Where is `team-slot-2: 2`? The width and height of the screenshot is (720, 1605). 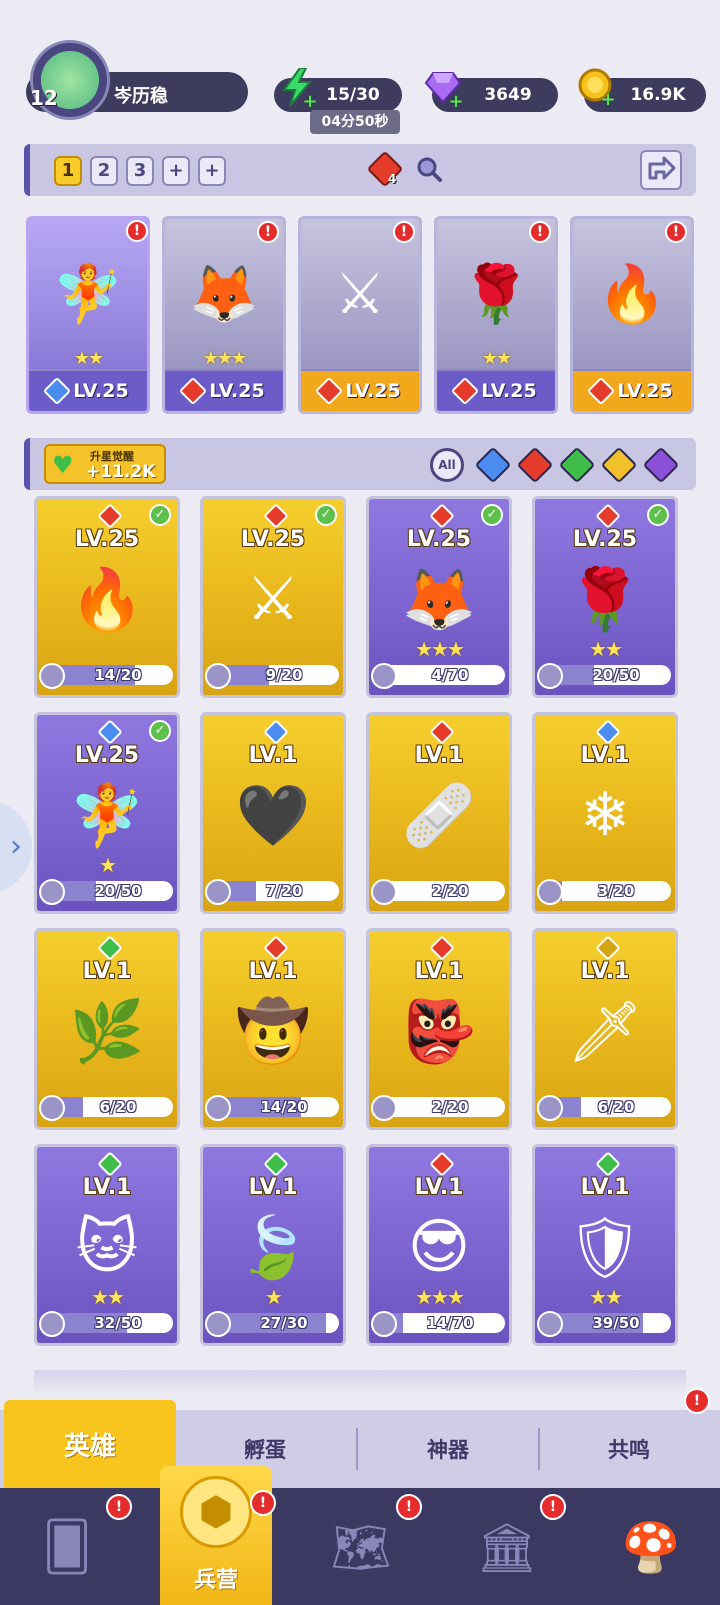
team-slot-2: 2 is located at coordinates (104, 171).